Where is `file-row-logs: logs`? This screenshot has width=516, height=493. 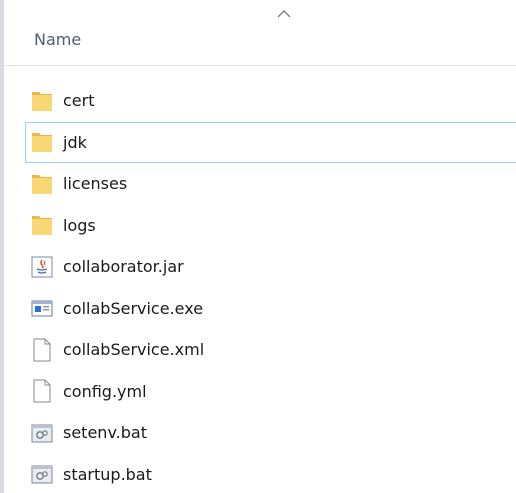
file-row-logs: logs is located at coordinates (270, 226).